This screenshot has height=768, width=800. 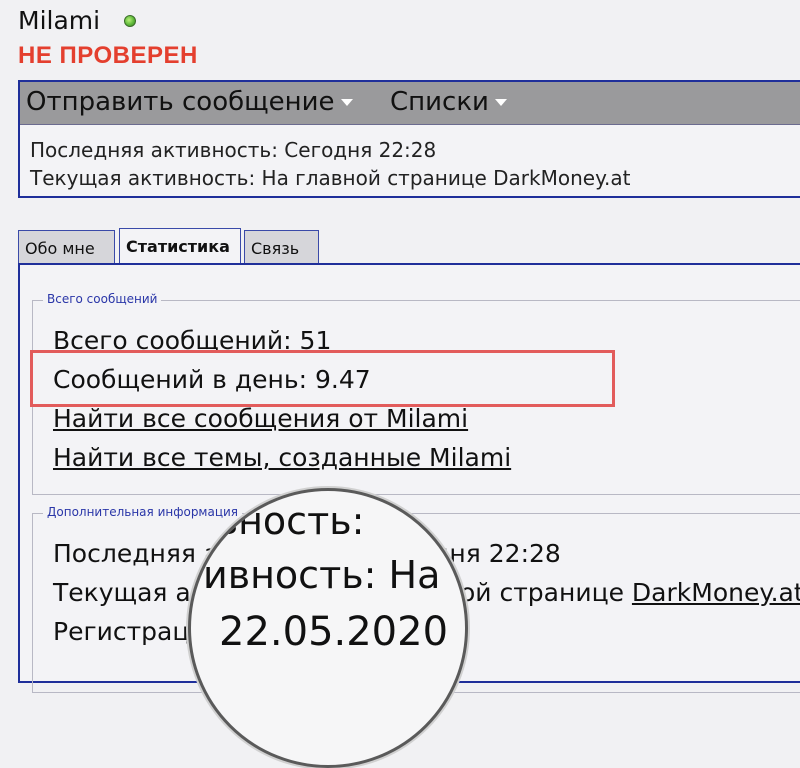 What do you see at coordinates (716, 592) in the screenshot?
I see `darkmoney-link: DarkMoney.at` at bounding box center [716, 592].